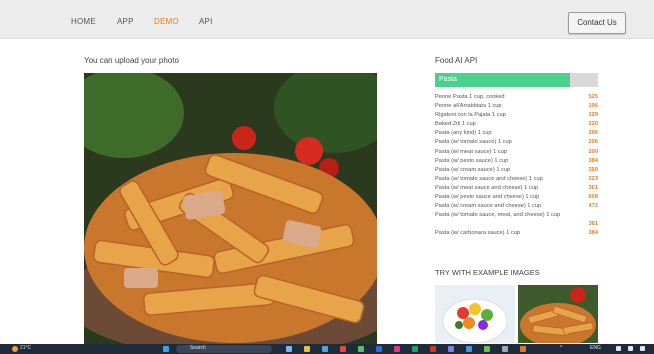 The image size is (654, 354). I want to click on query-bar: Pasta, so click(516, 80).